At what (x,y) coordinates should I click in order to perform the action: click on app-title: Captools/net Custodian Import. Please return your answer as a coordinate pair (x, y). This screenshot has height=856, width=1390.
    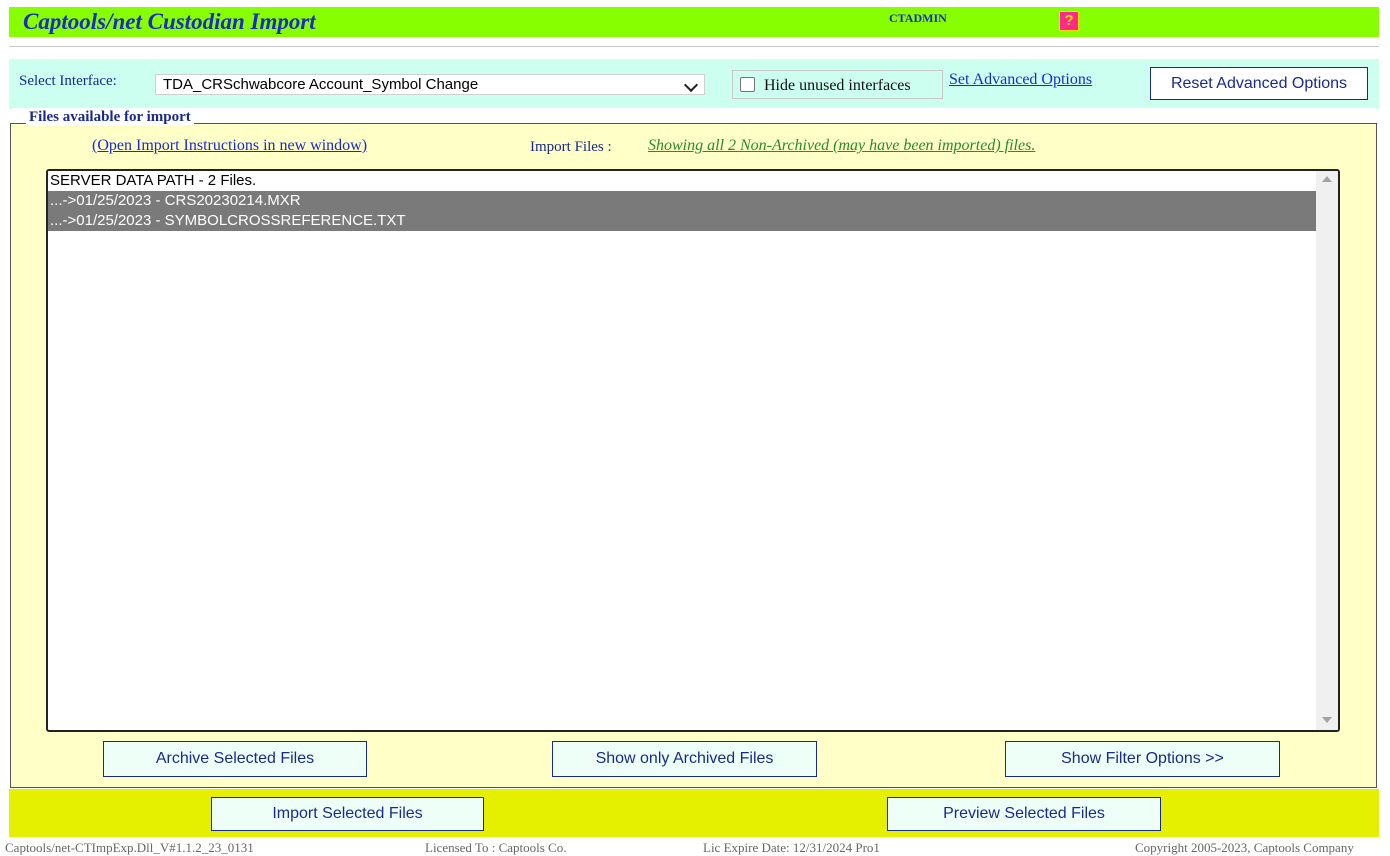
    Looking at the image, I should click on (169, 21).